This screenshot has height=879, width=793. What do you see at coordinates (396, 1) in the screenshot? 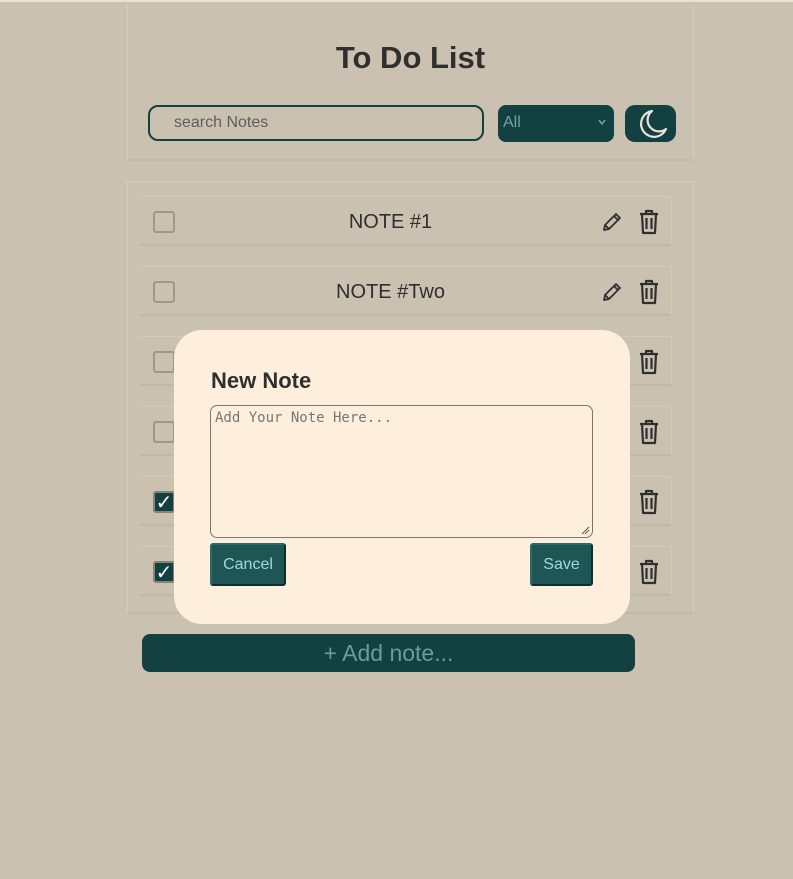
I see `top-edge` at bounding box center [396, 1].